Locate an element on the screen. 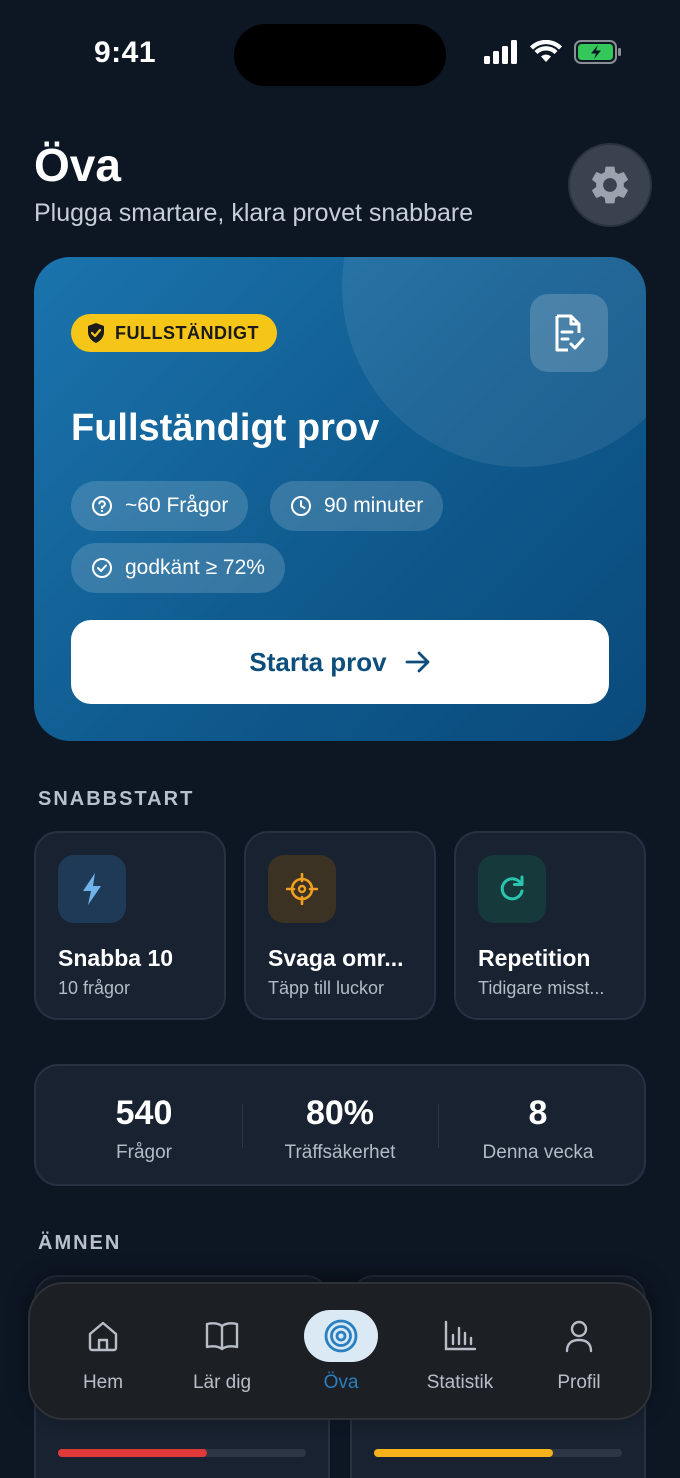 The height and width of the screenshot is (1478, 680). gear-icon is located at coordinates (610, 185).